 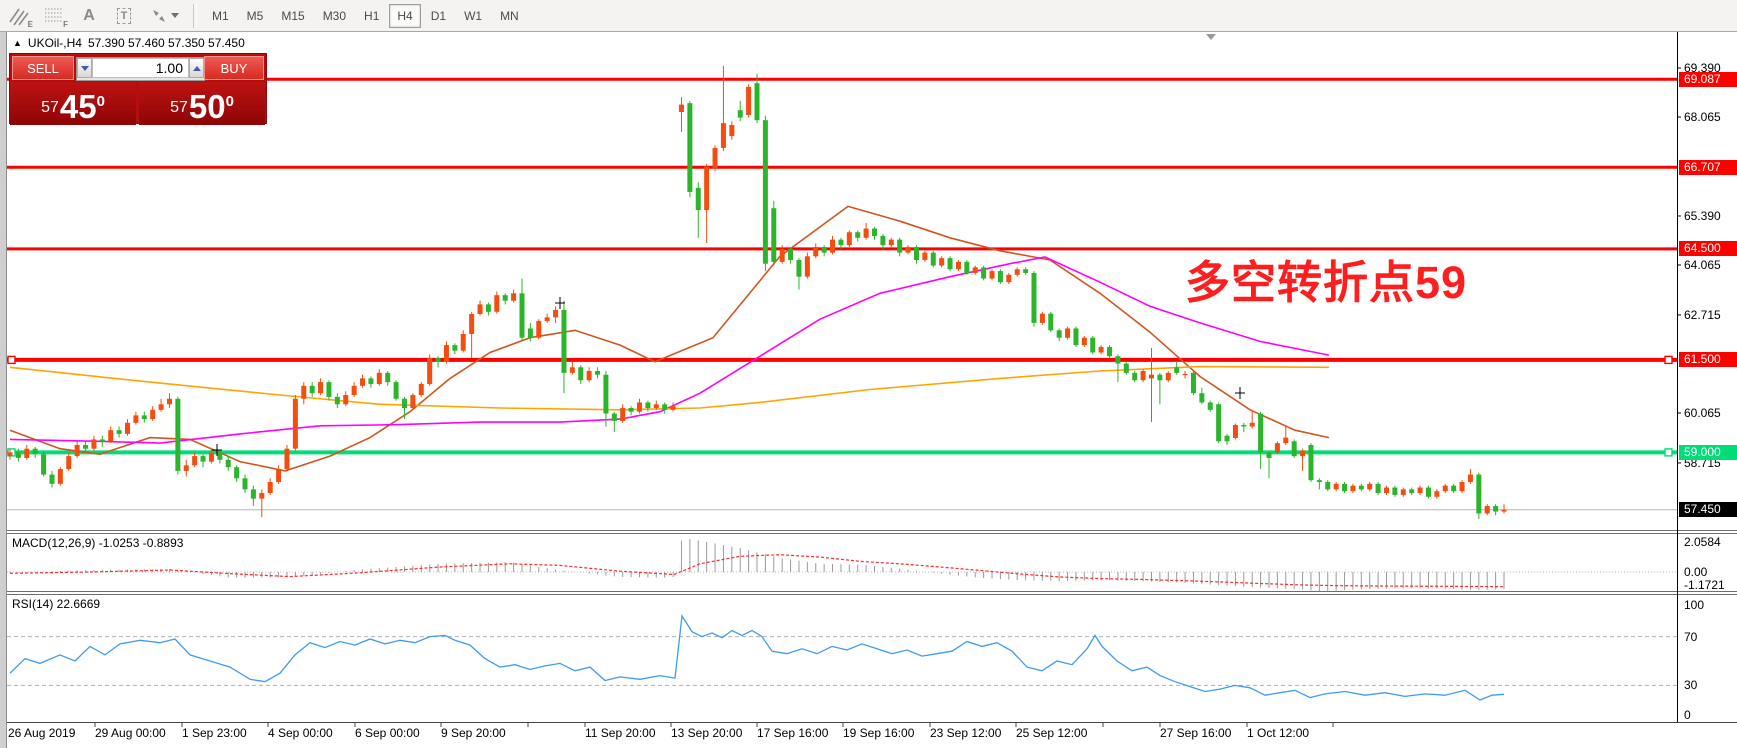 I want to click on text-box-icon: T, so click(x=124, y=16).